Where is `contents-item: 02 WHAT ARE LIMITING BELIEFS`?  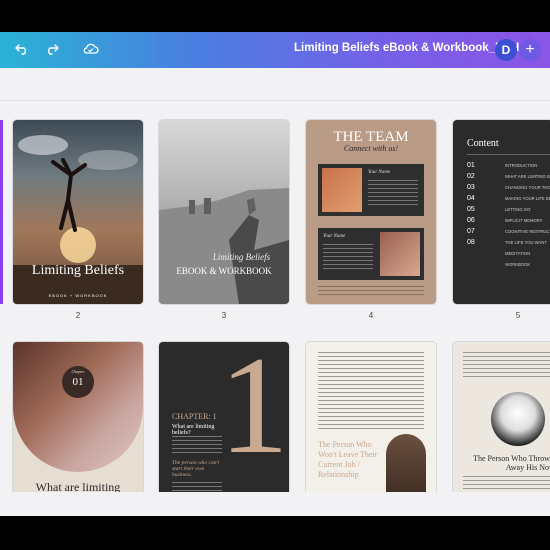 contents-item: 02 WHAT ARE LIMITING BELIEFS is located at coordinates (508, 178).